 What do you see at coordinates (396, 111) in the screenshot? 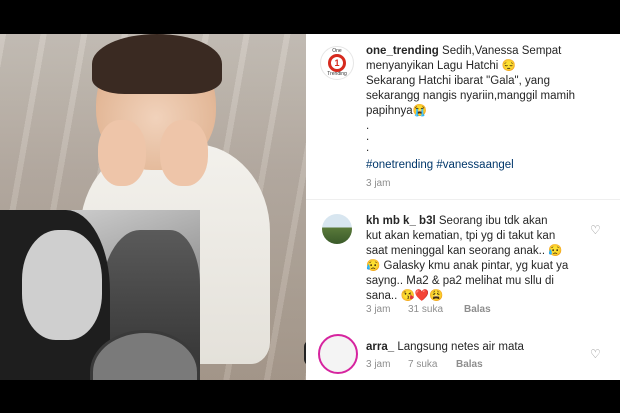
I see `caption-line-5: papihnya😭` at bounding box center [396, 111].